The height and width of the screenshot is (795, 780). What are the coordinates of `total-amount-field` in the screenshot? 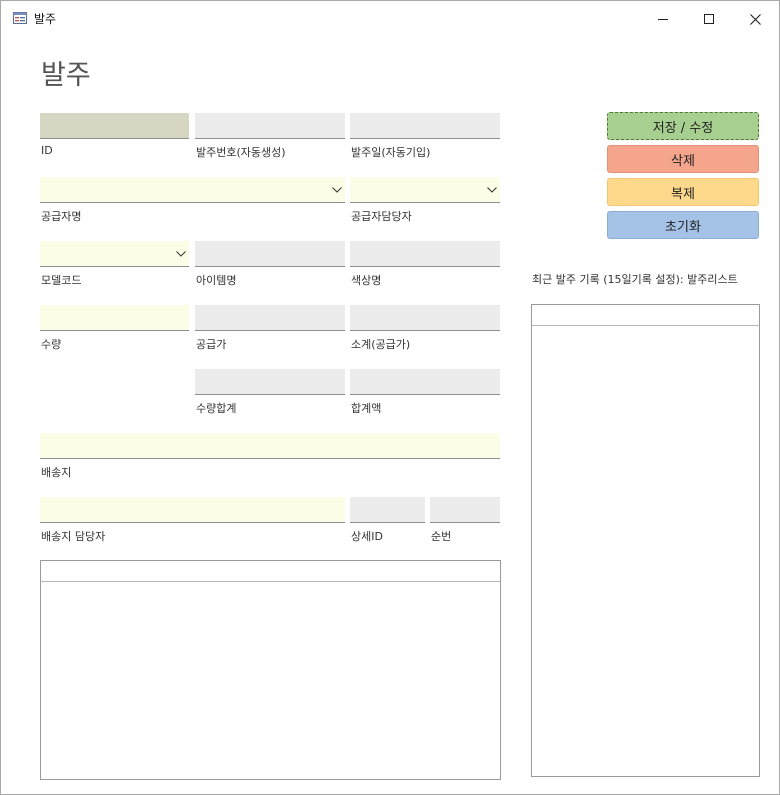 It's located at (425, 382).